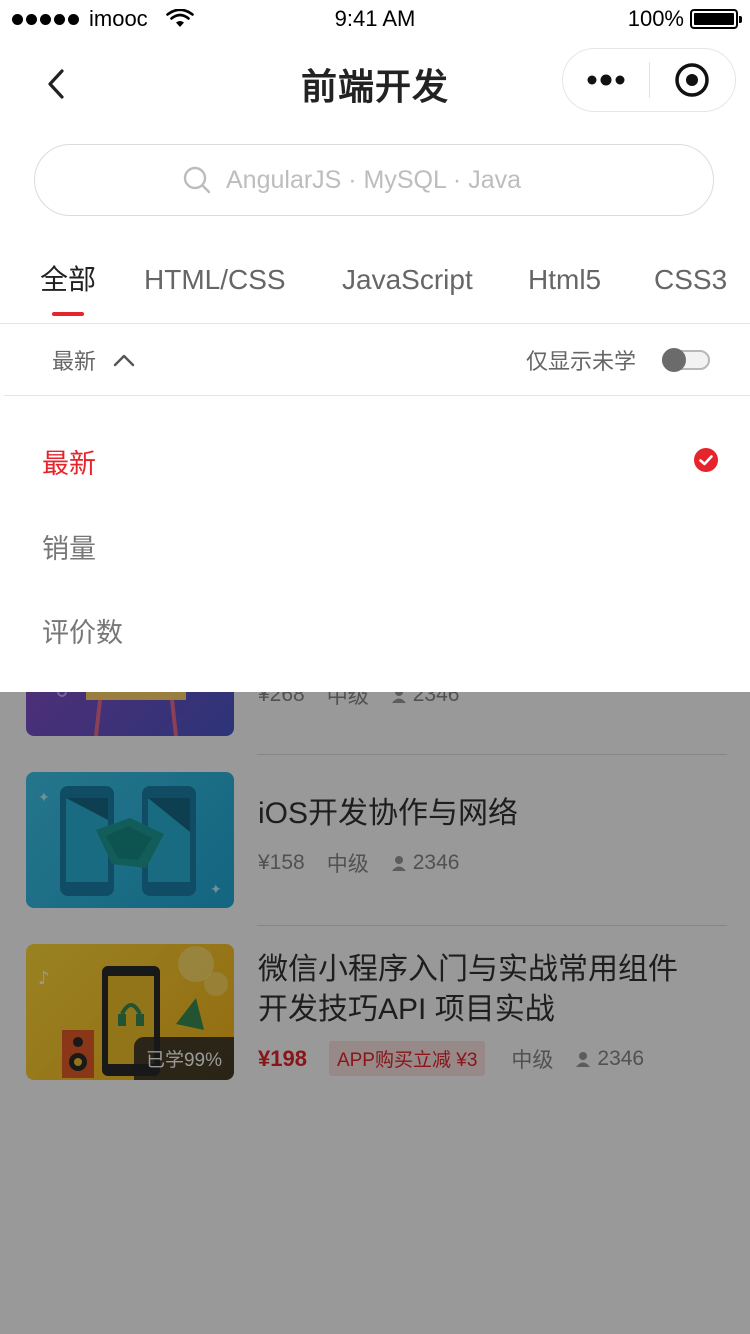  Describe the element at coordinates (68, 314) in the screenshot. I see `tab-active-indicator` at that location.